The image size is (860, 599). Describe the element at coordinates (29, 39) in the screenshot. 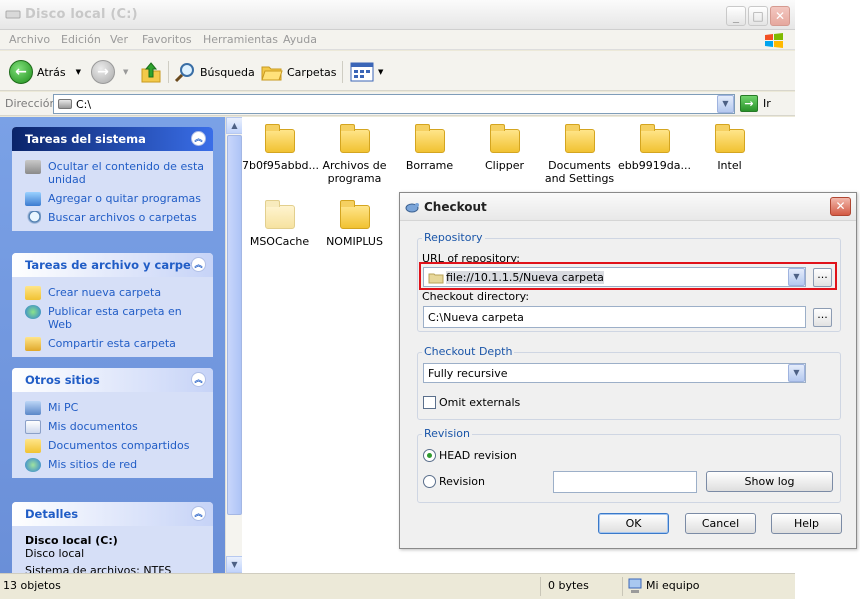

I see `menu-archivo: Archivo` at that location.